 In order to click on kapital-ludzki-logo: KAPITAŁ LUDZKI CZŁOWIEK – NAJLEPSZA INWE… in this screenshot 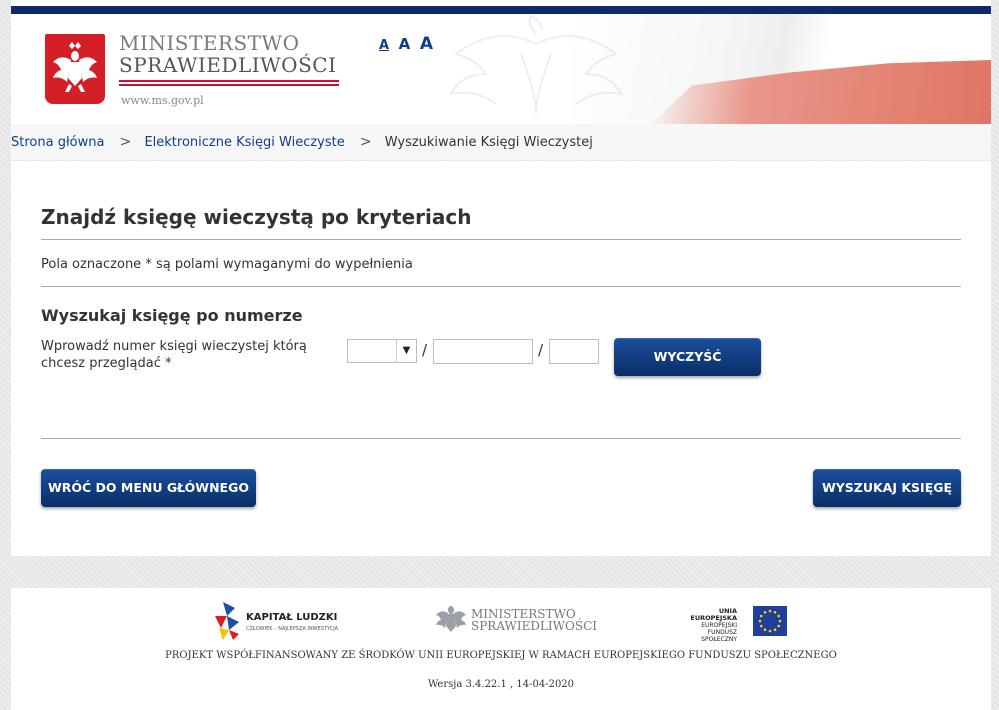, I will do `click(278, 622)`.